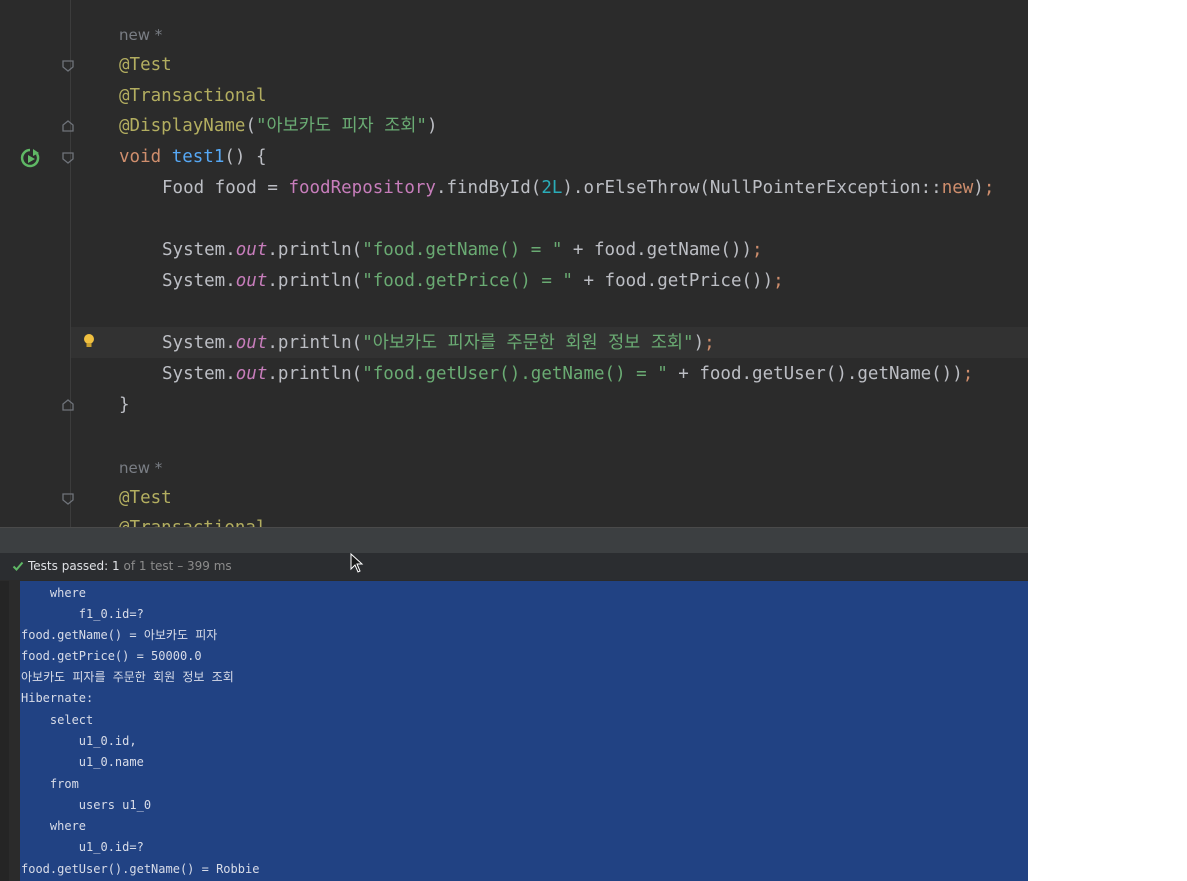  Describe the element at coordinates (86, 805) in the screenshot. I see `console-line: users u1_0` at that location.